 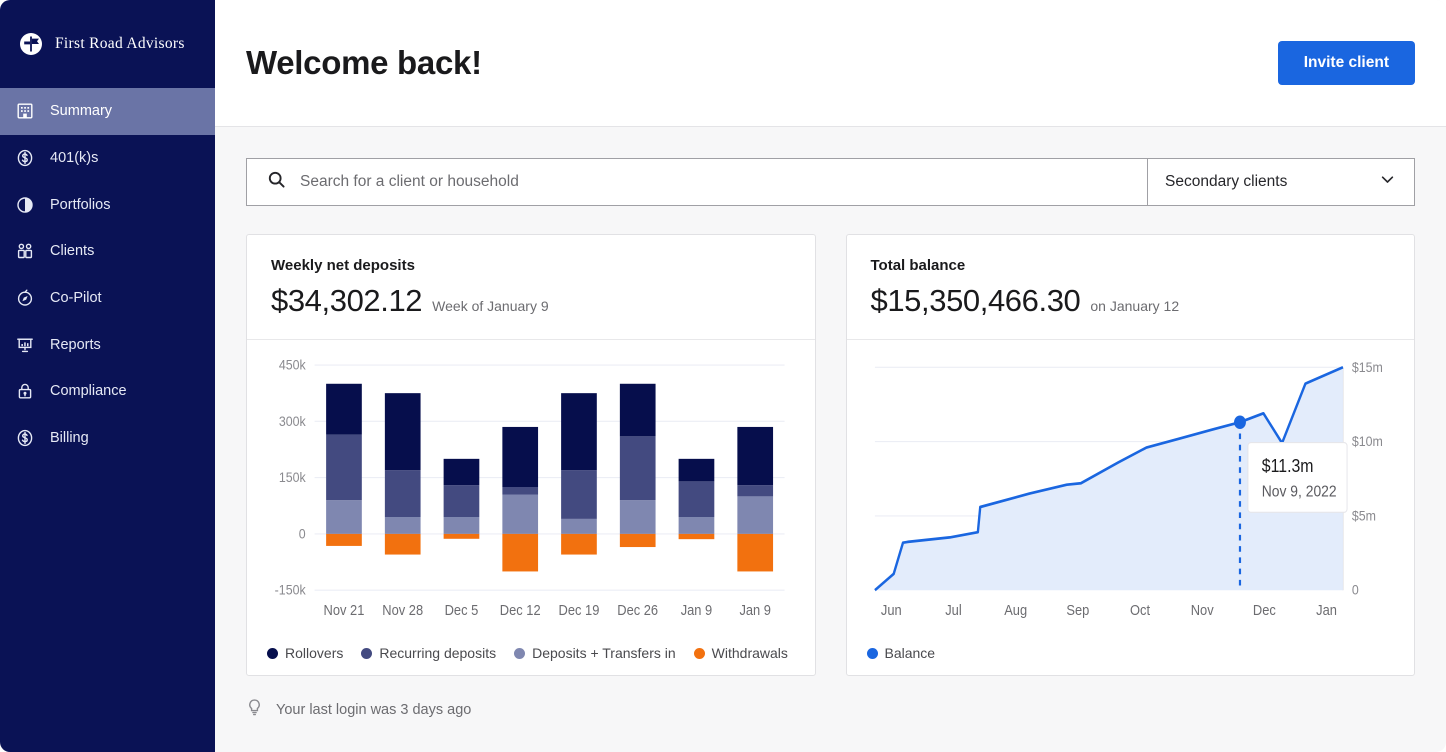 I want to click on card-title: Weekly net deposits, so click(x=343, y=265).